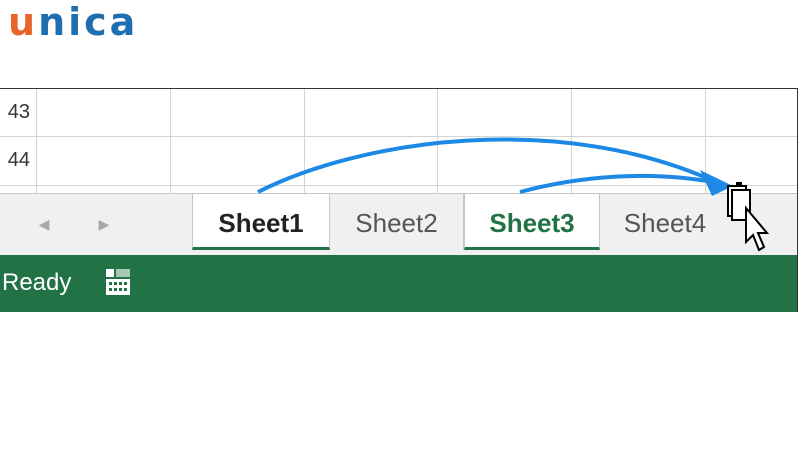 The width and height of the screenshot is (800, 450). I want to click on row-header-43: 43, so click(15, 112).